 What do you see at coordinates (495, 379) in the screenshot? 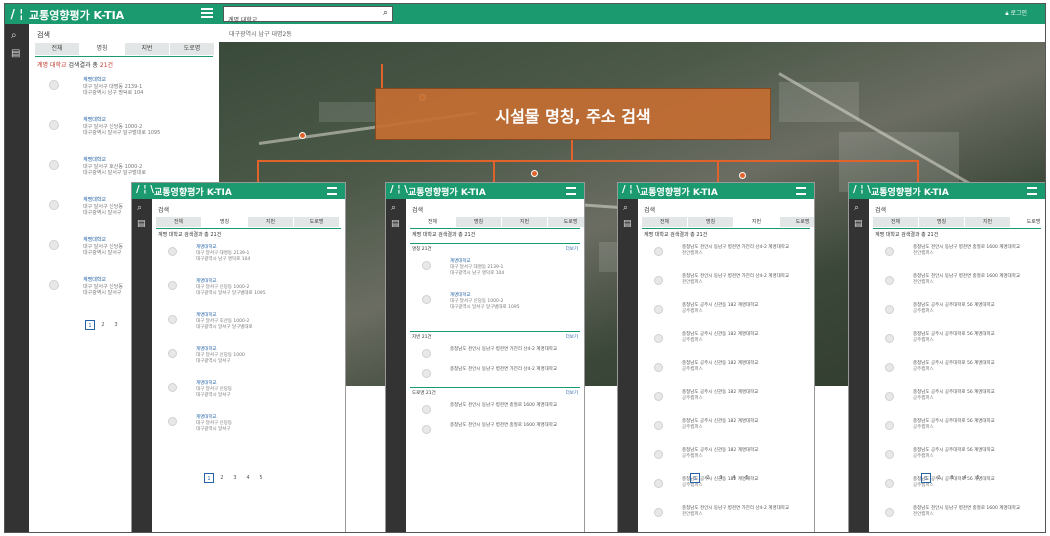
I see `list-item: 충청남도 천안시 동남구 병천면 가전리 산4-2 계명대학교` at bounding box center [495, 379].